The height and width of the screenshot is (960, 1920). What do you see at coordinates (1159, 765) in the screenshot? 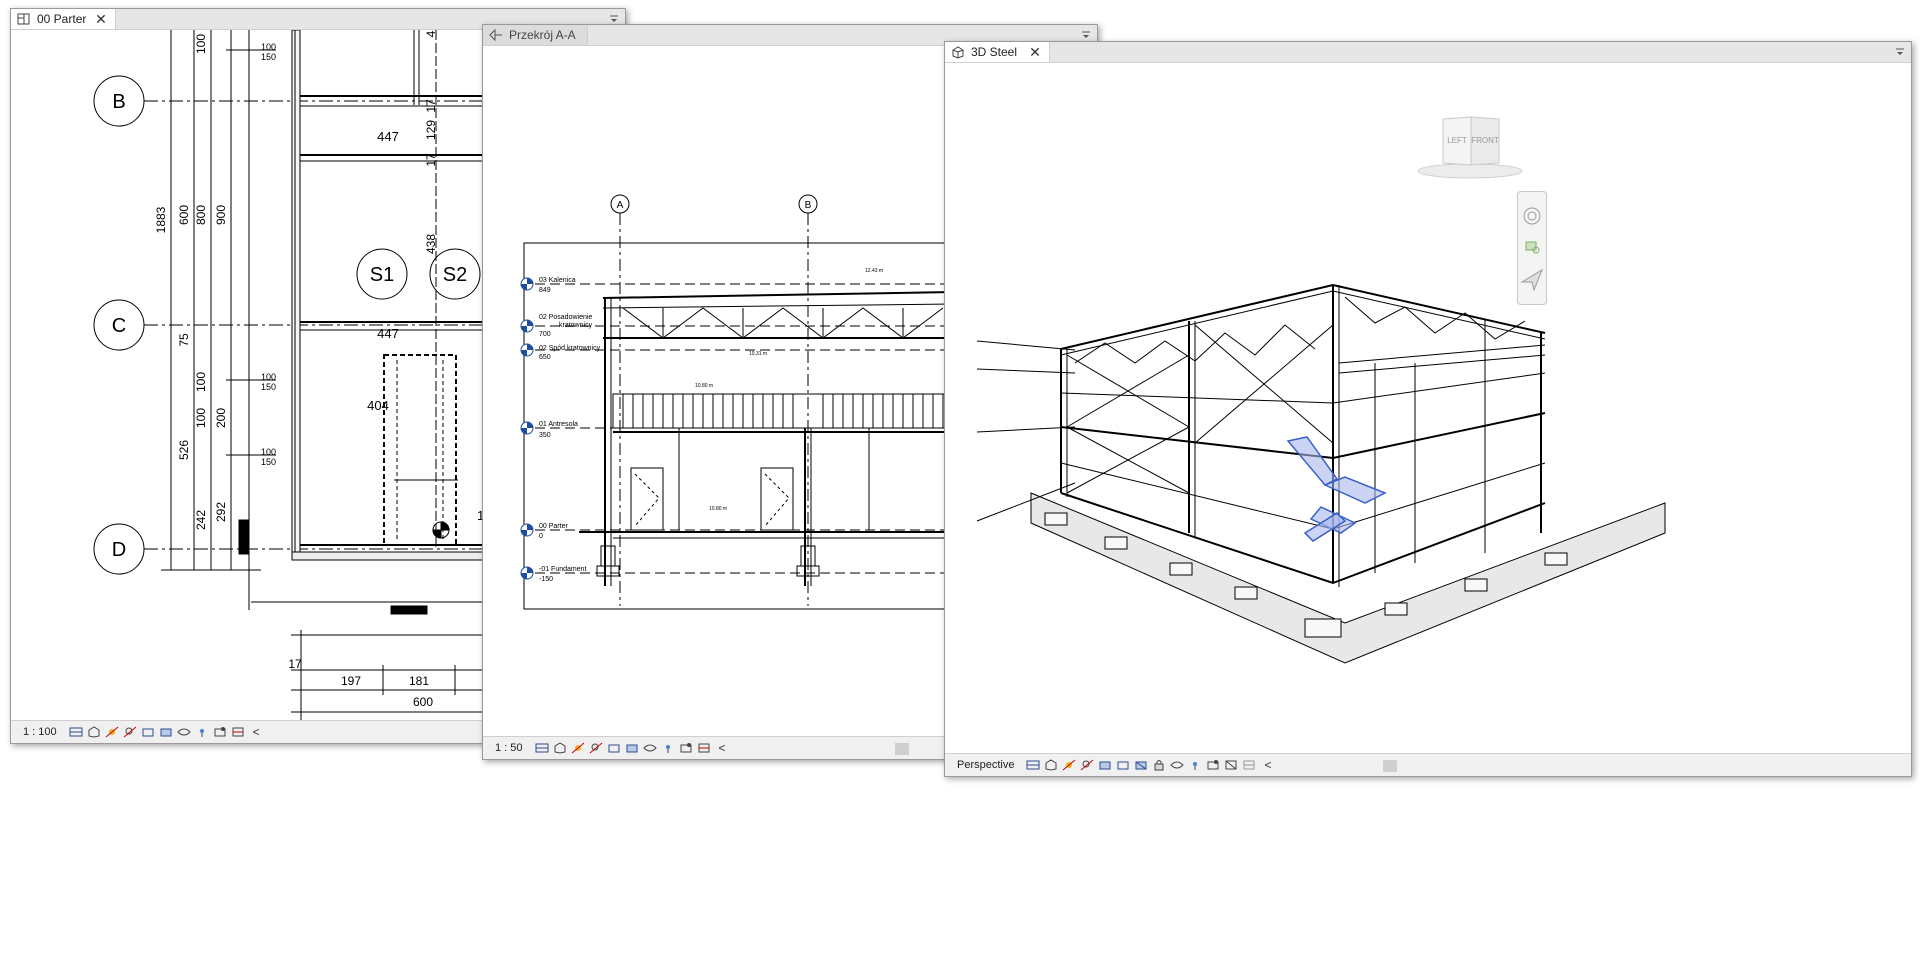
I see `lock-3d-view-icon` at bounding box center [1159, 765].